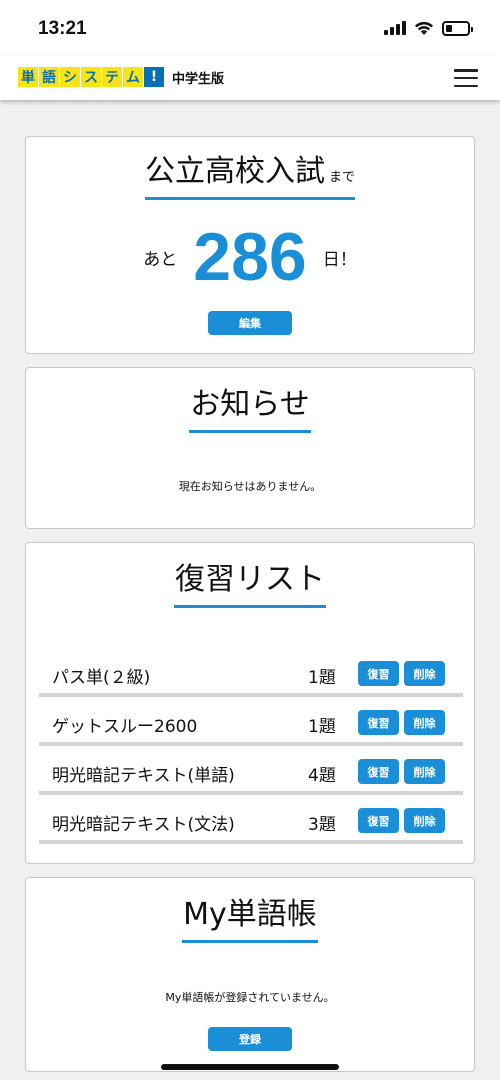 The height and width of the screenshot is (1080, 500). Describe the element at coordinates (154, 77) in the screenshot. I see `logo-char: !` at that location.